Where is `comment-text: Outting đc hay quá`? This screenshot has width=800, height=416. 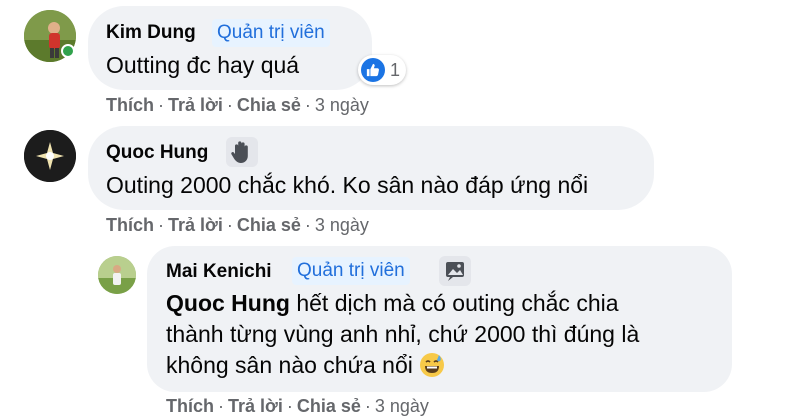 comment-text: Outting đc hay quá is located at coordinates (203, 65).